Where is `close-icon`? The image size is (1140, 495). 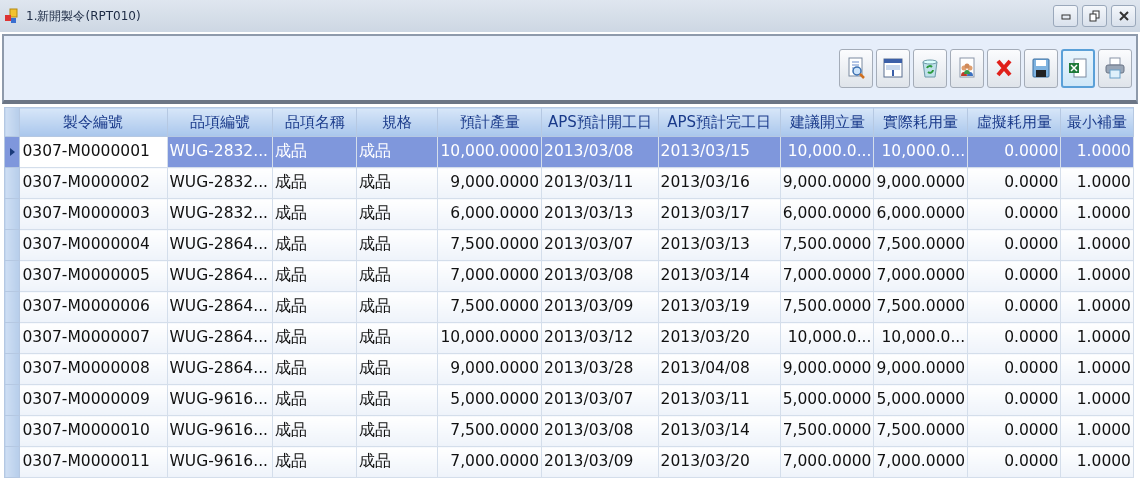 close-icon is located at coordinates (1123, 16).